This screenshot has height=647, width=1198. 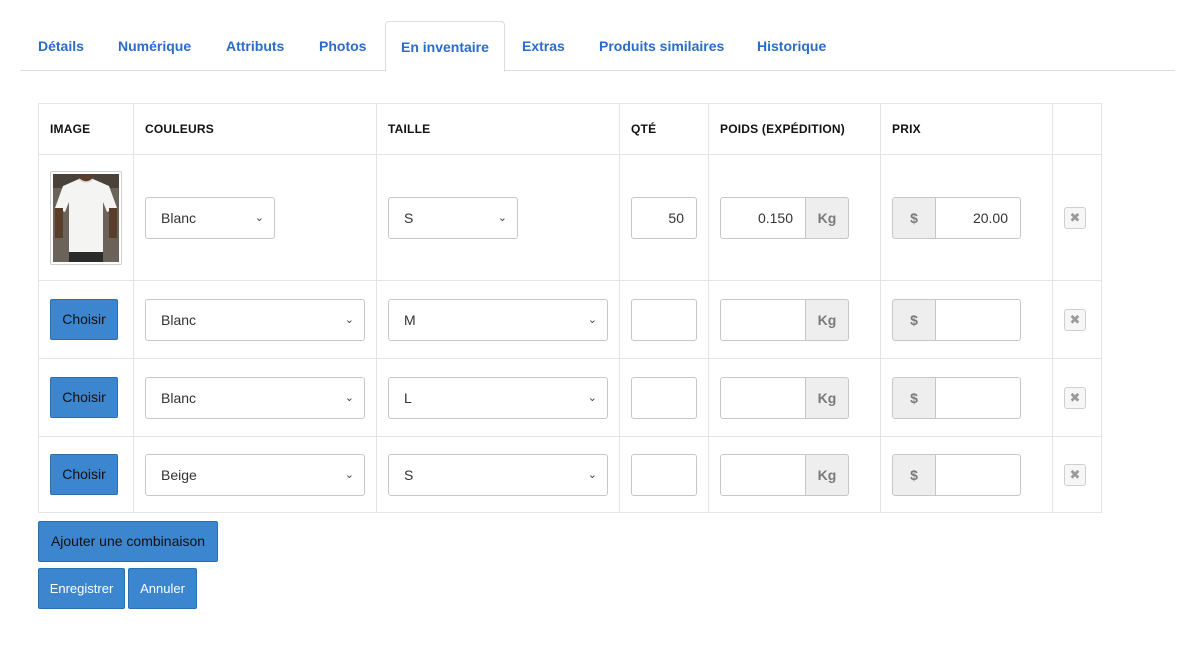 I want to click on tab-produits-similaires: Produits similaires, so click(x=661, y=46).